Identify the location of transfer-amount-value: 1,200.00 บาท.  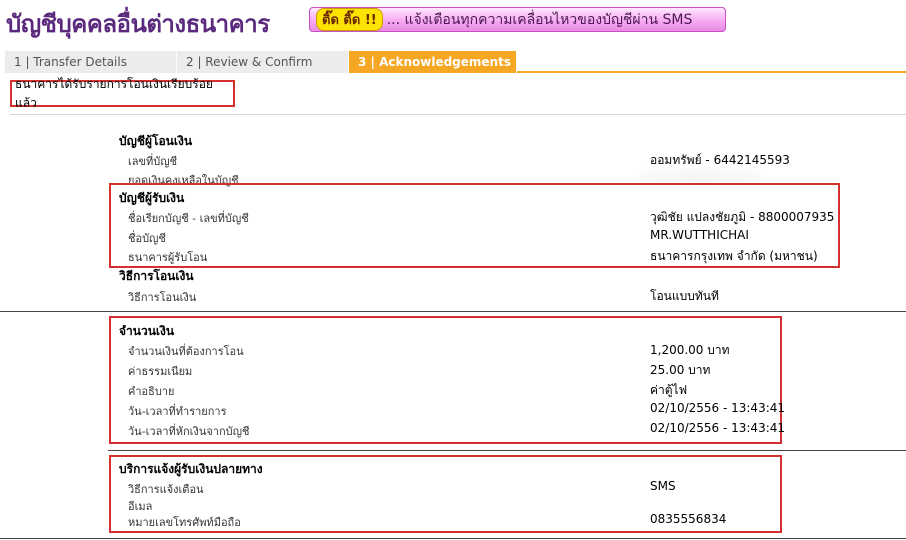
(690, 350).